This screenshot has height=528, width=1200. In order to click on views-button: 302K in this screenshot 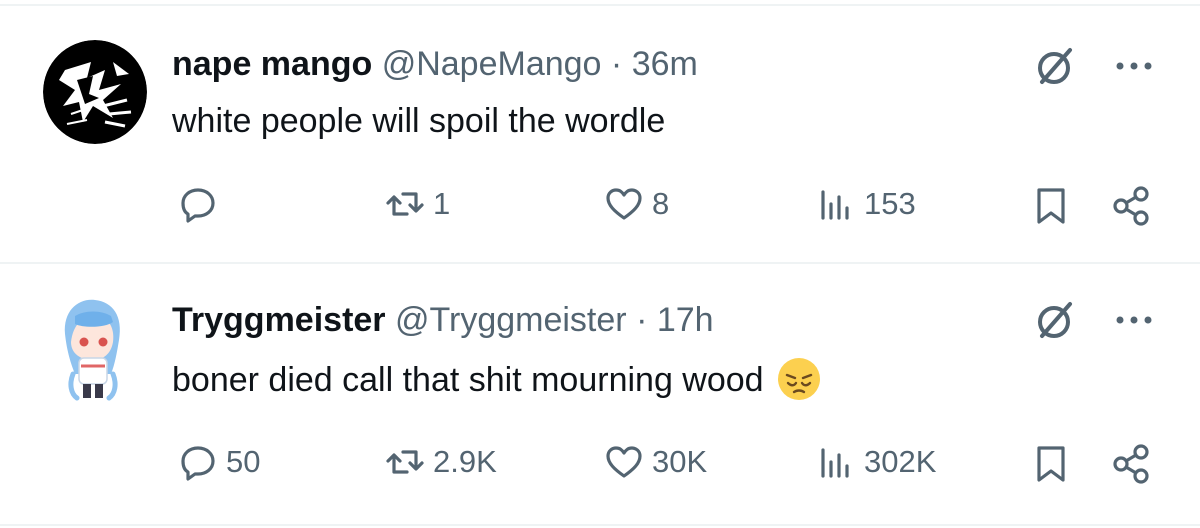, I will do `click(876, 462)`.